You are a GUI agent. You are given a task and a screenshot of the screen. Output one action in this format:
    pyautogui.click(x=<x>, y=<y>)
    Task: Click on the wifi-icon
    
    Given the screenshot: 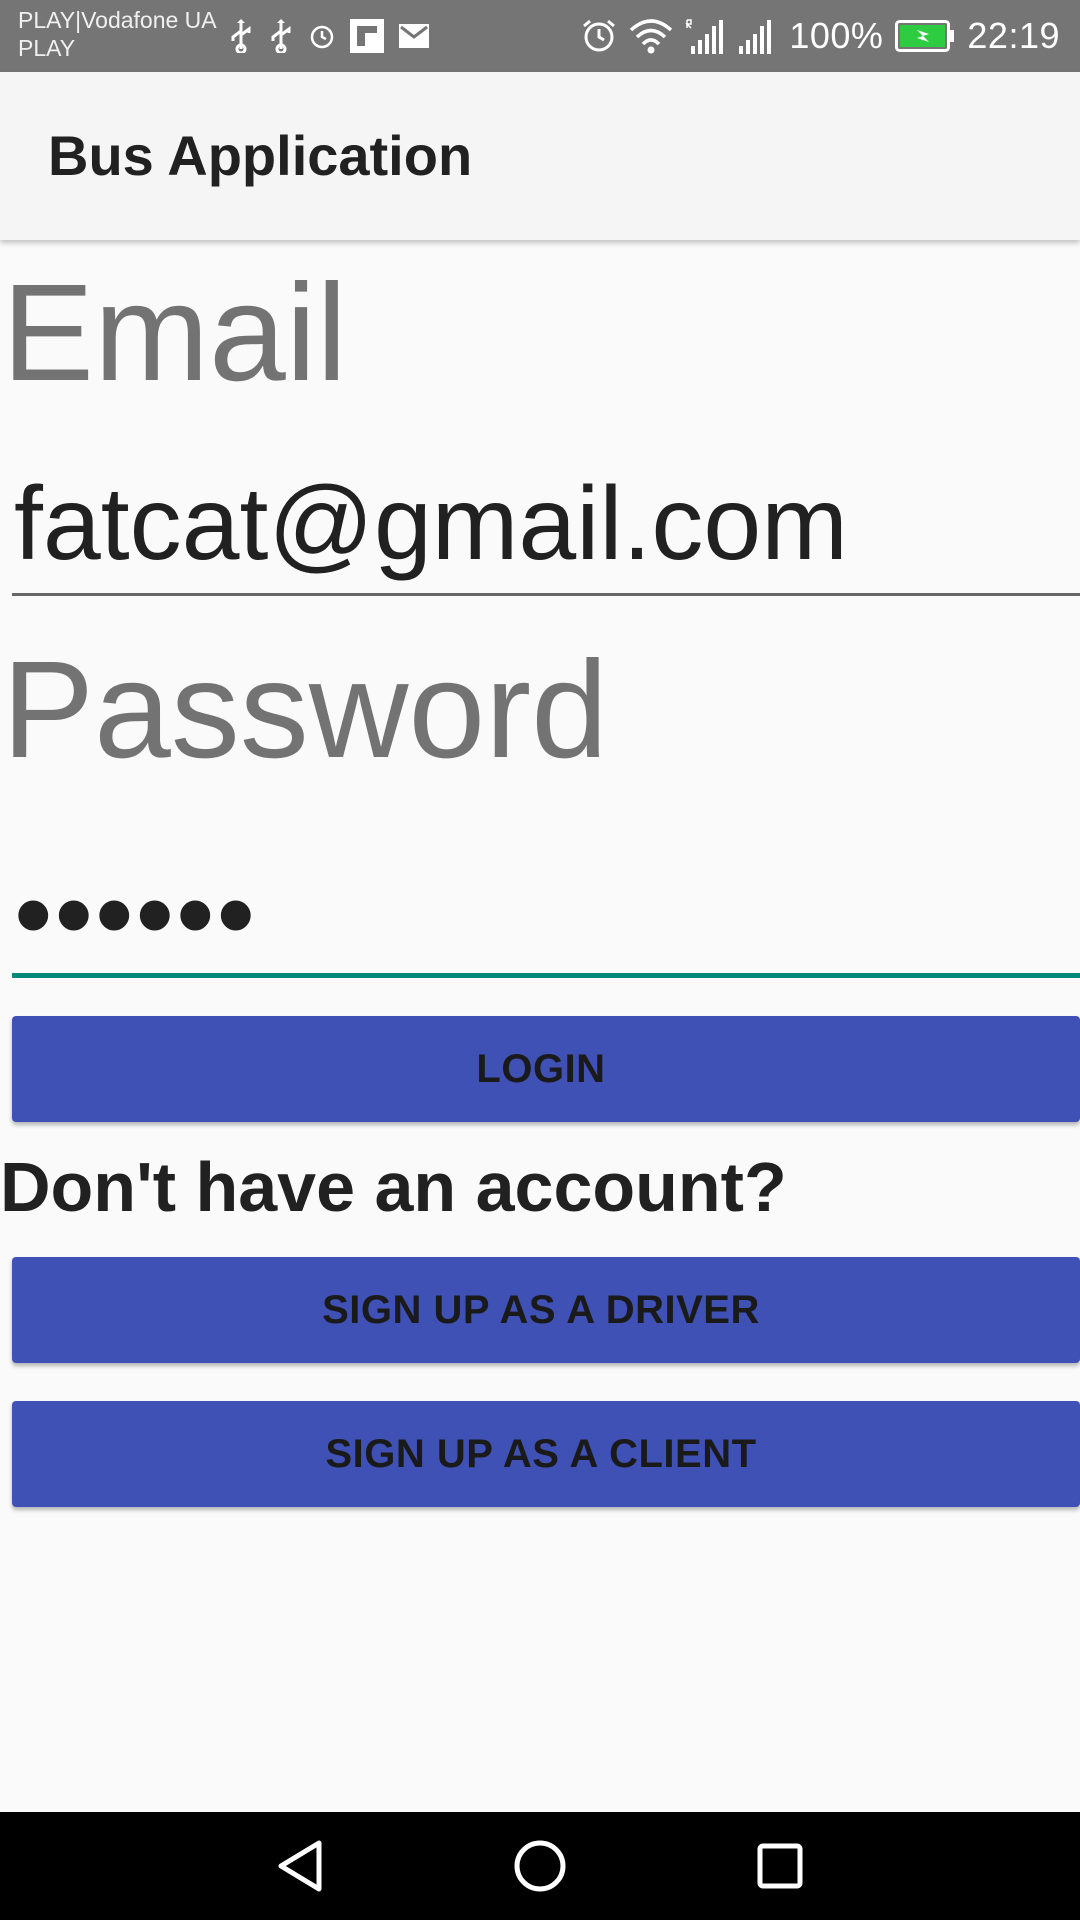 What is the action you would take?
    pyautogui.click(x=651, y=36)
    